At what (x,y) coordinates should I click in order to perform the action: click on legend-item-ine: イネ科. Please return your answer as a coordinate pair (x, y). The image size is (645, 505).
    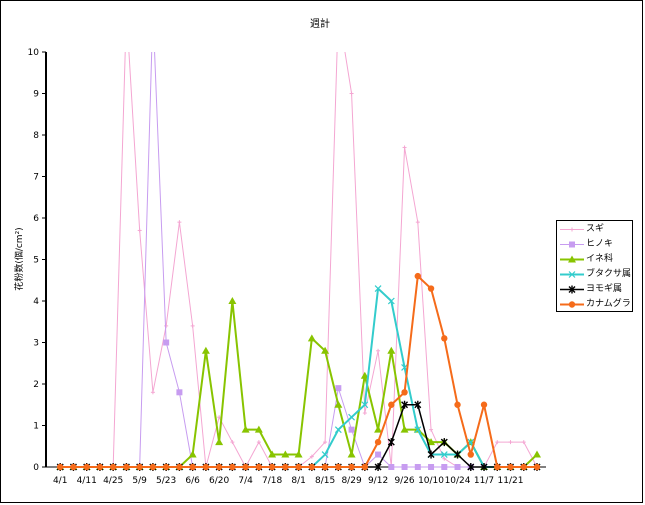
    Looking at the image, I should click on (595, 259).